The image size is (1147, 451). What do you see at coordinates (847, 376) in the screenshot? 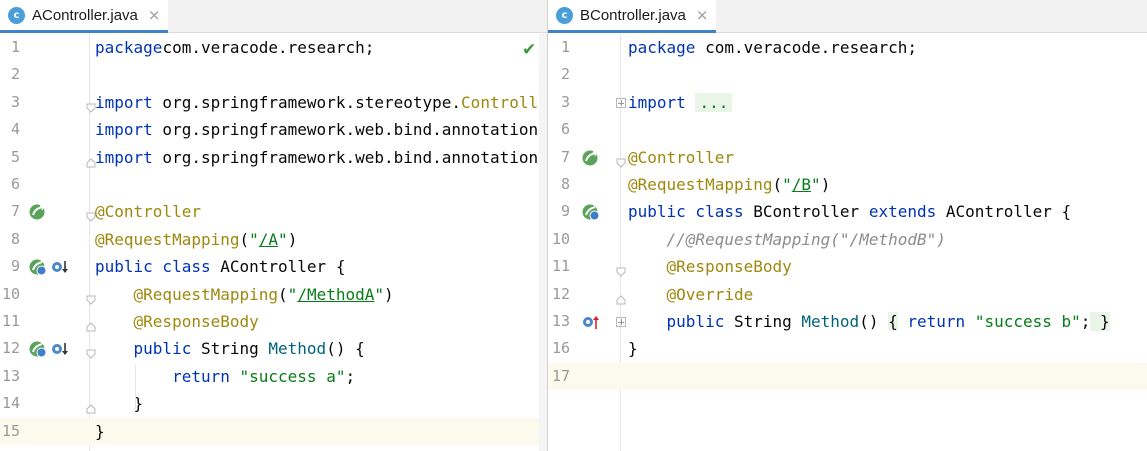
I see `code-line: 17` at bounding box center [847, 376].